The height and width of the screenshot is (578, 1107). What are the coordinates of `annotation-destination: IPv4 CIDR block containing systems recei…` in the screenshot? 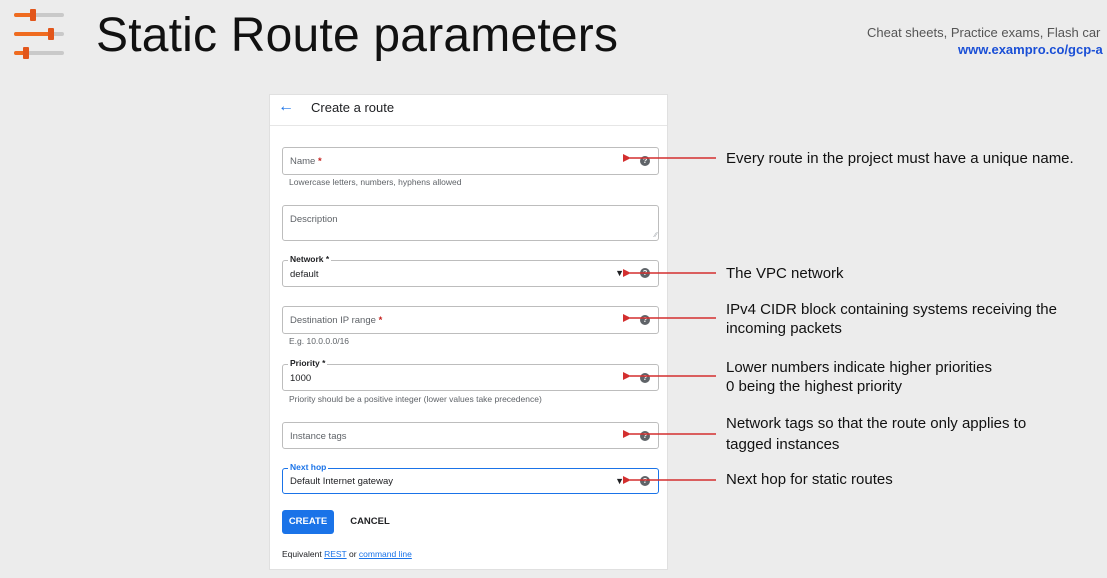 It's located at (891, 319).